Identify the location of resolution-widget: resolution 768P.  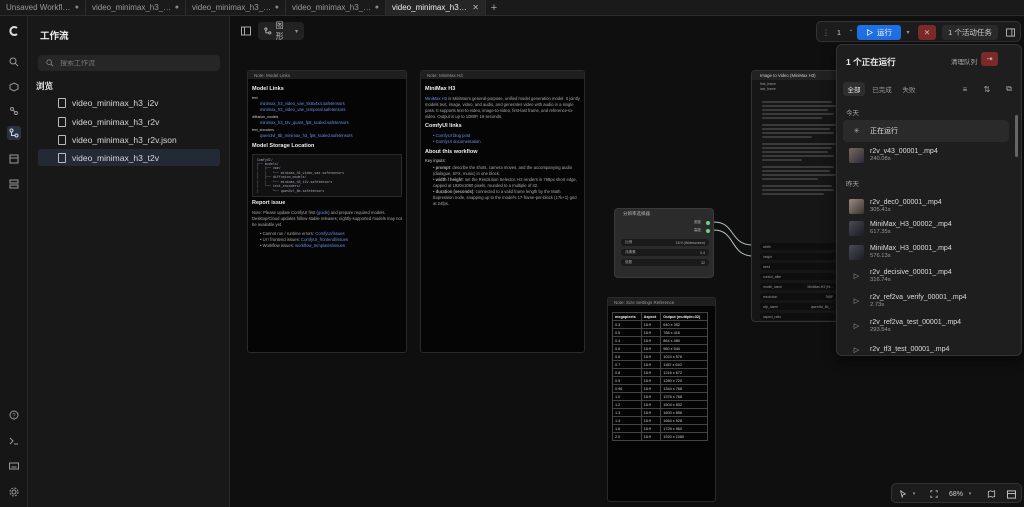
(798, 296).